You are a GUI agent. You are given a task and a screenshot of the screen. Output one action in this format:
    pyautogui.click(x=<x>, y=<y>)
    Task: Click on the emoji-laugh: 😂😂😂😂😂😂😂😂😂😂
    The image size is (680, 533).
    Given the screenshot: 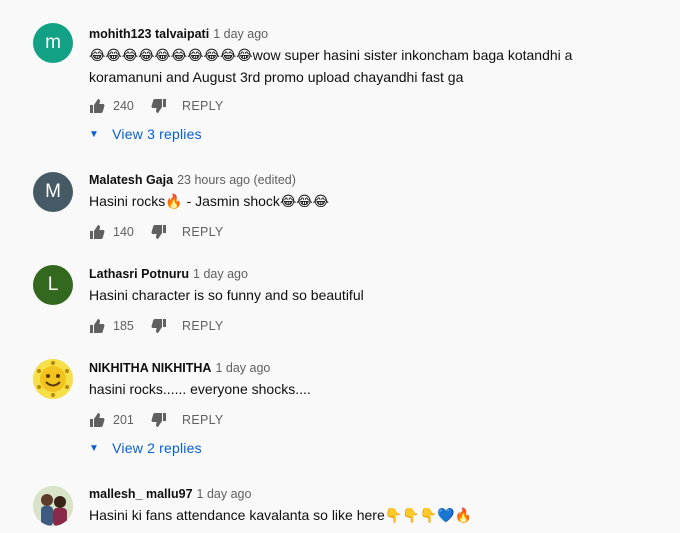 What is the action you would take?
    pyautogui.click(x=171, y=56)
    